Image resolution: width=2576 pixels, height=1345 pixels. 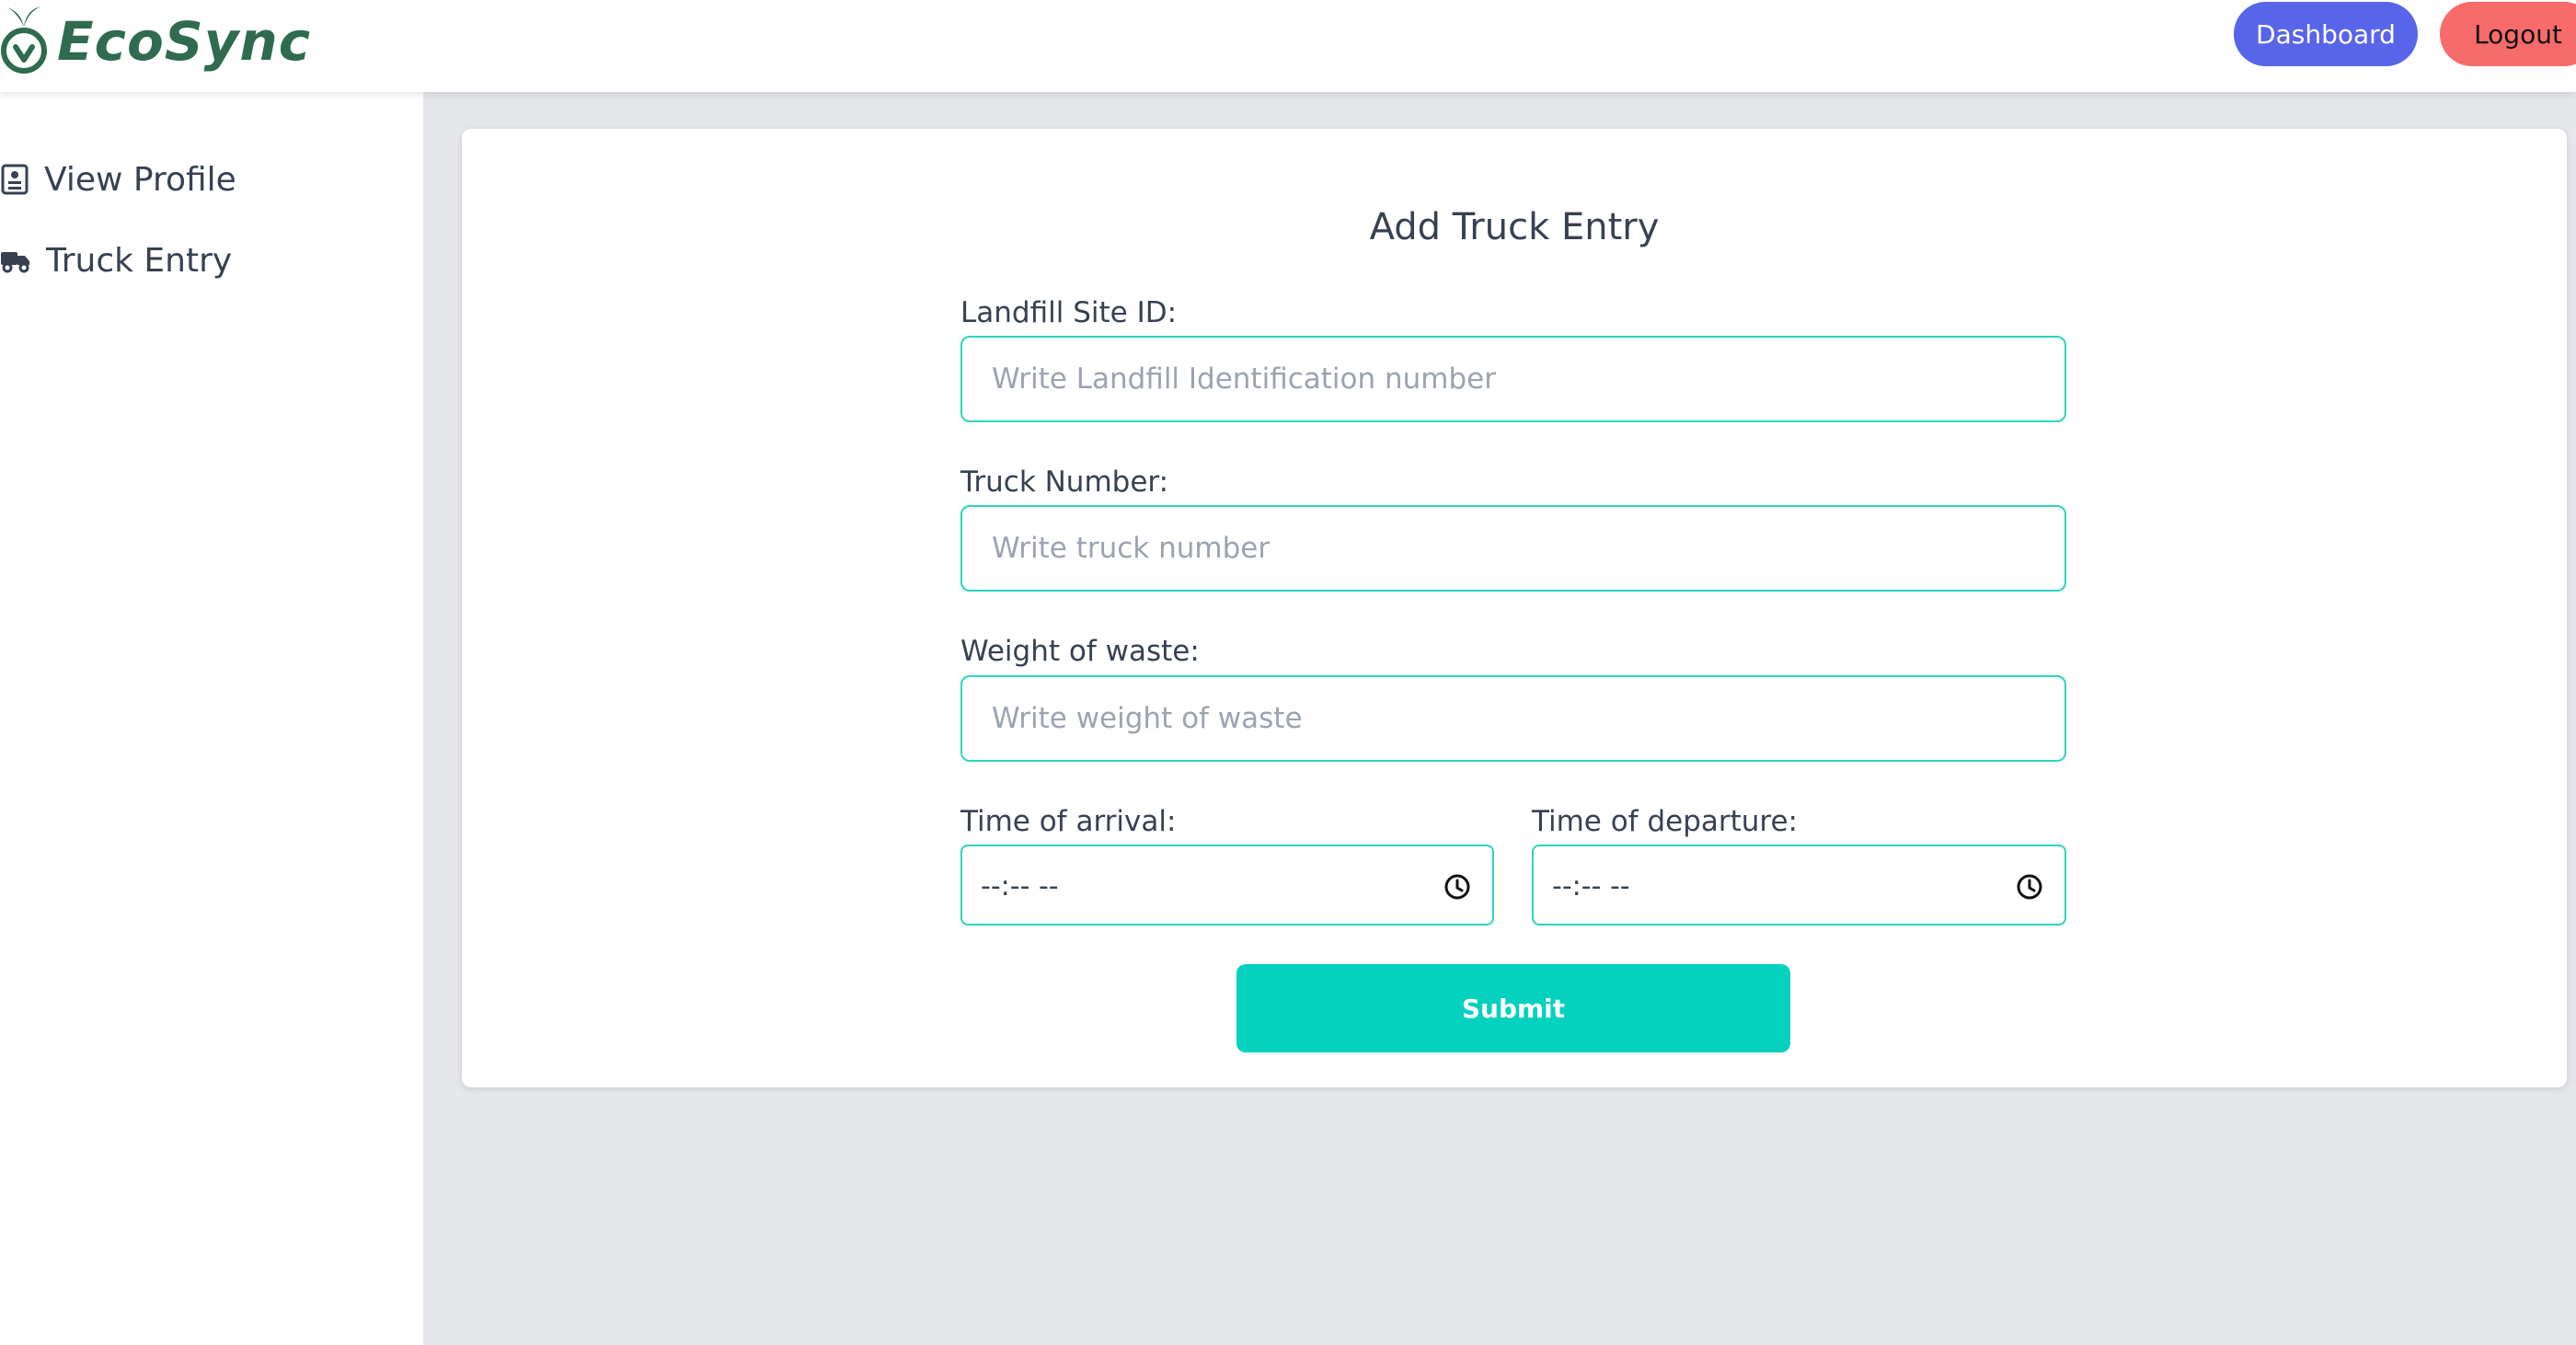 What do you see at coordinates (2326, 34) in the screenshot?
I see `dashboard-button: Dashboard` at bounding box center [2326, 34].